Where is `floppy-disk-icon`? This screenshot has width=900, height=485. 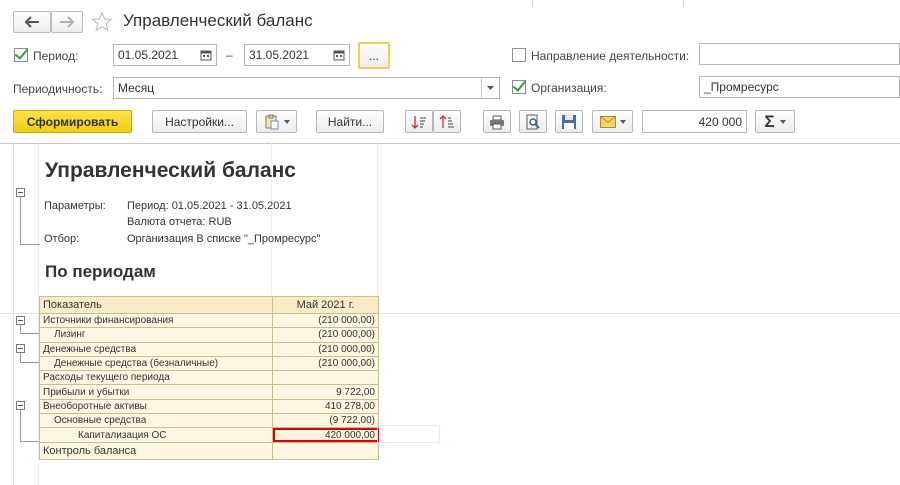
floppy-disk-icon is located at coordinates (569, 121).